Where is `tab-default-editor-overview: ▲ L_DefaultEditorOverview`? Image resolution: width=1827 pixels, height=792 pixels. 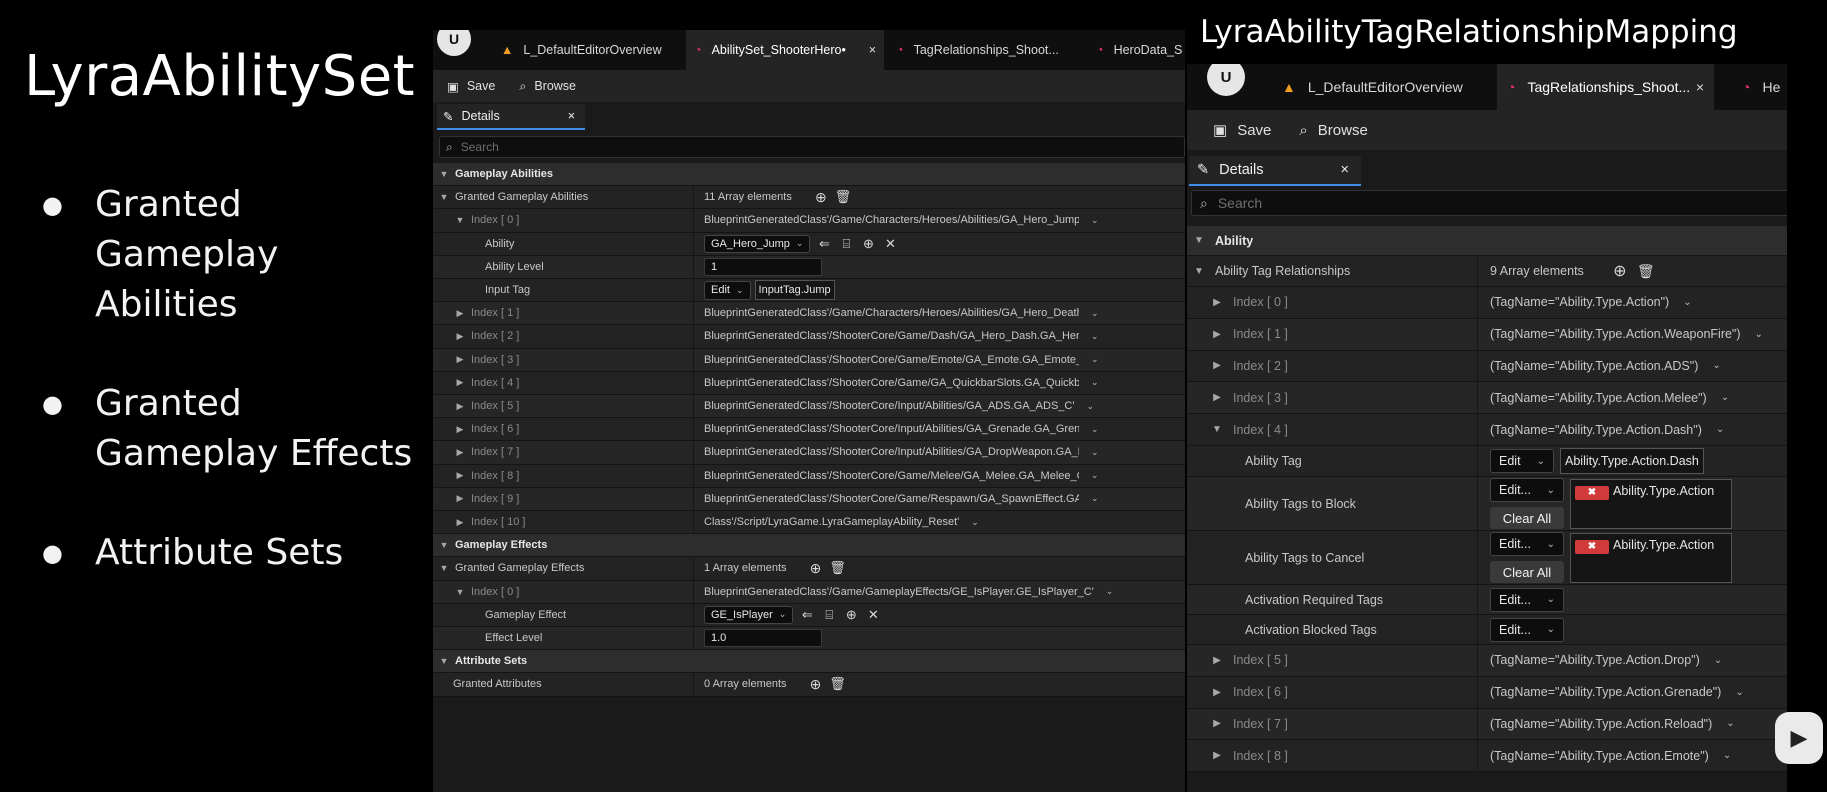
tab-default-editor-overview: ▲ L_DefaultEditorOverview is located at coordinates (1372, 87).